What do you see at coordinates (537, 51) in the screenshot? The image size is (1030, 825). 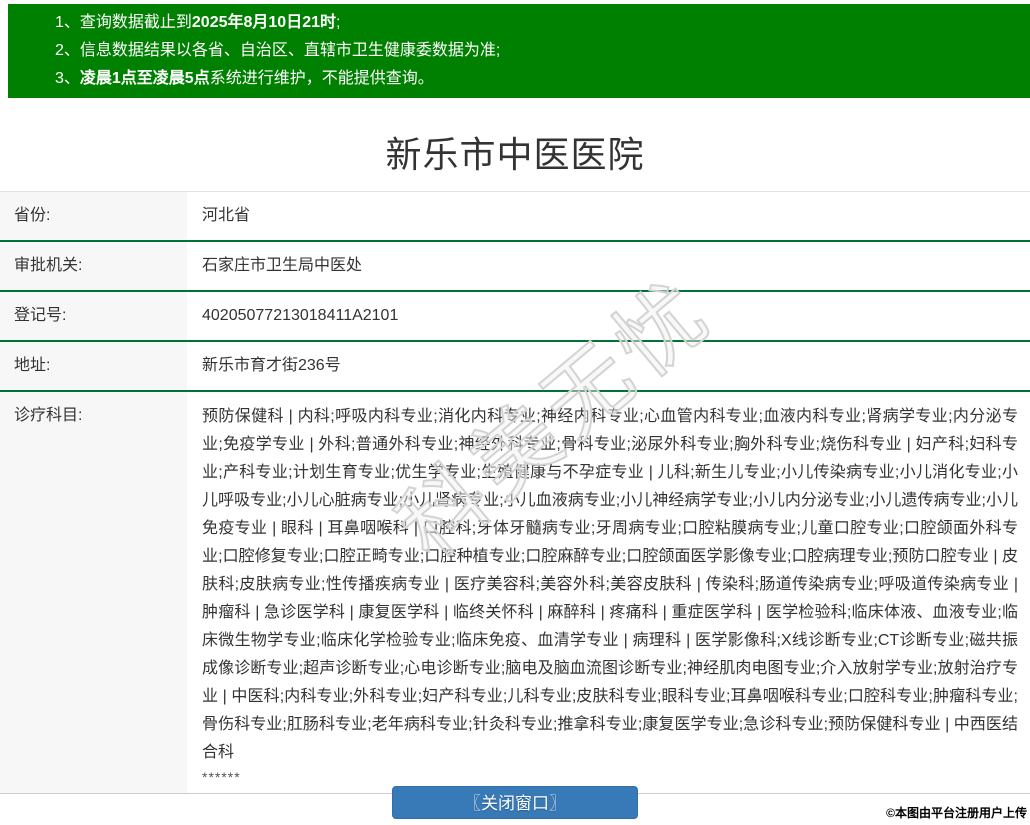 I see `notice-line-2: 2、信息数据结果以各省、自治区、直辖市卫生健康委数据为准;` at bounding box center [537, 51].